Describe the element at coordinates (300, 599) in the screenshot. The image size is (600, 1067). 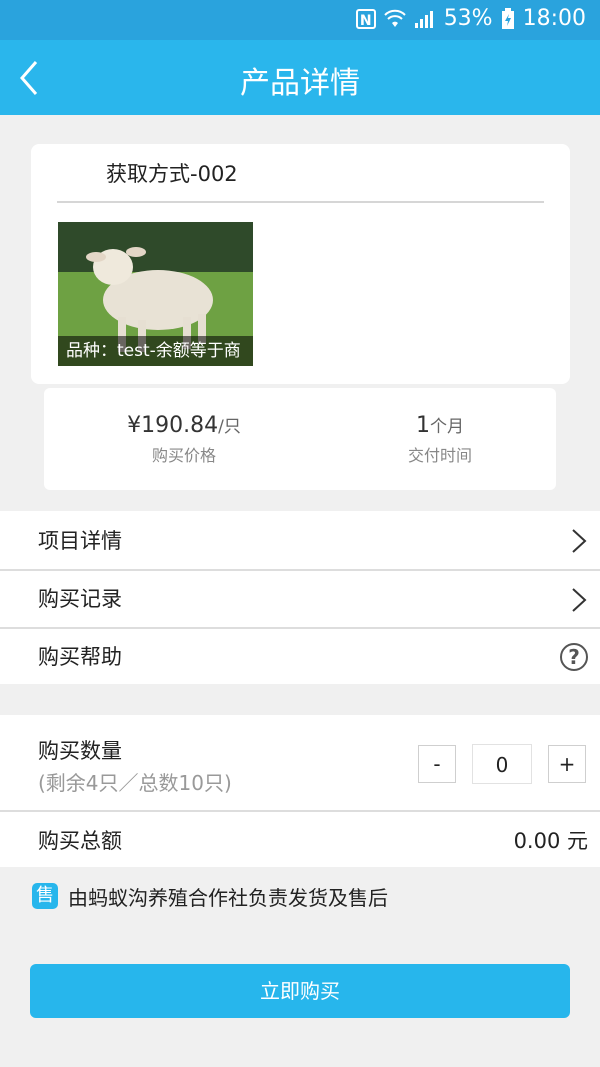
I see `purchase-records-row: 购买记录` at that location.